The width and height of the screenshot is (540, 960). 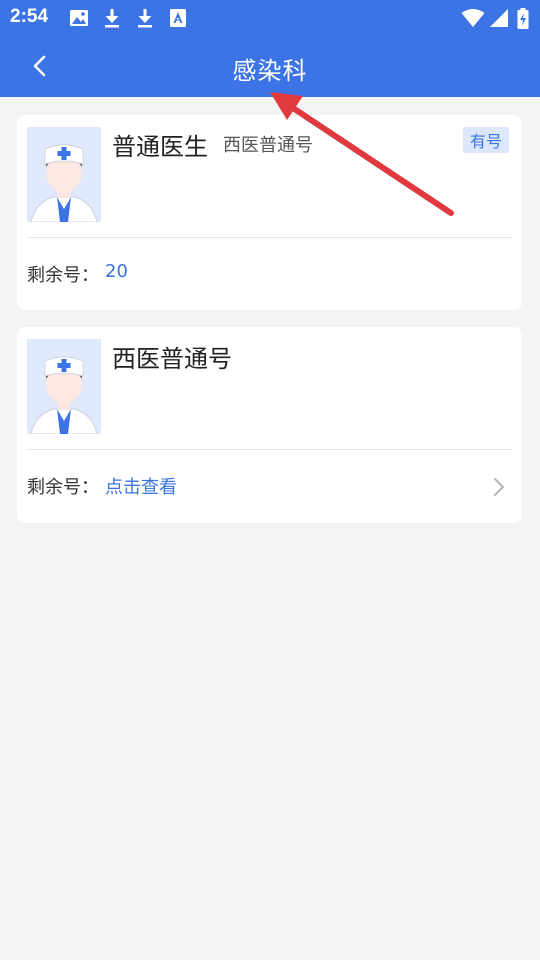 I want to click on signal-icon, so click(x=499, y=18).